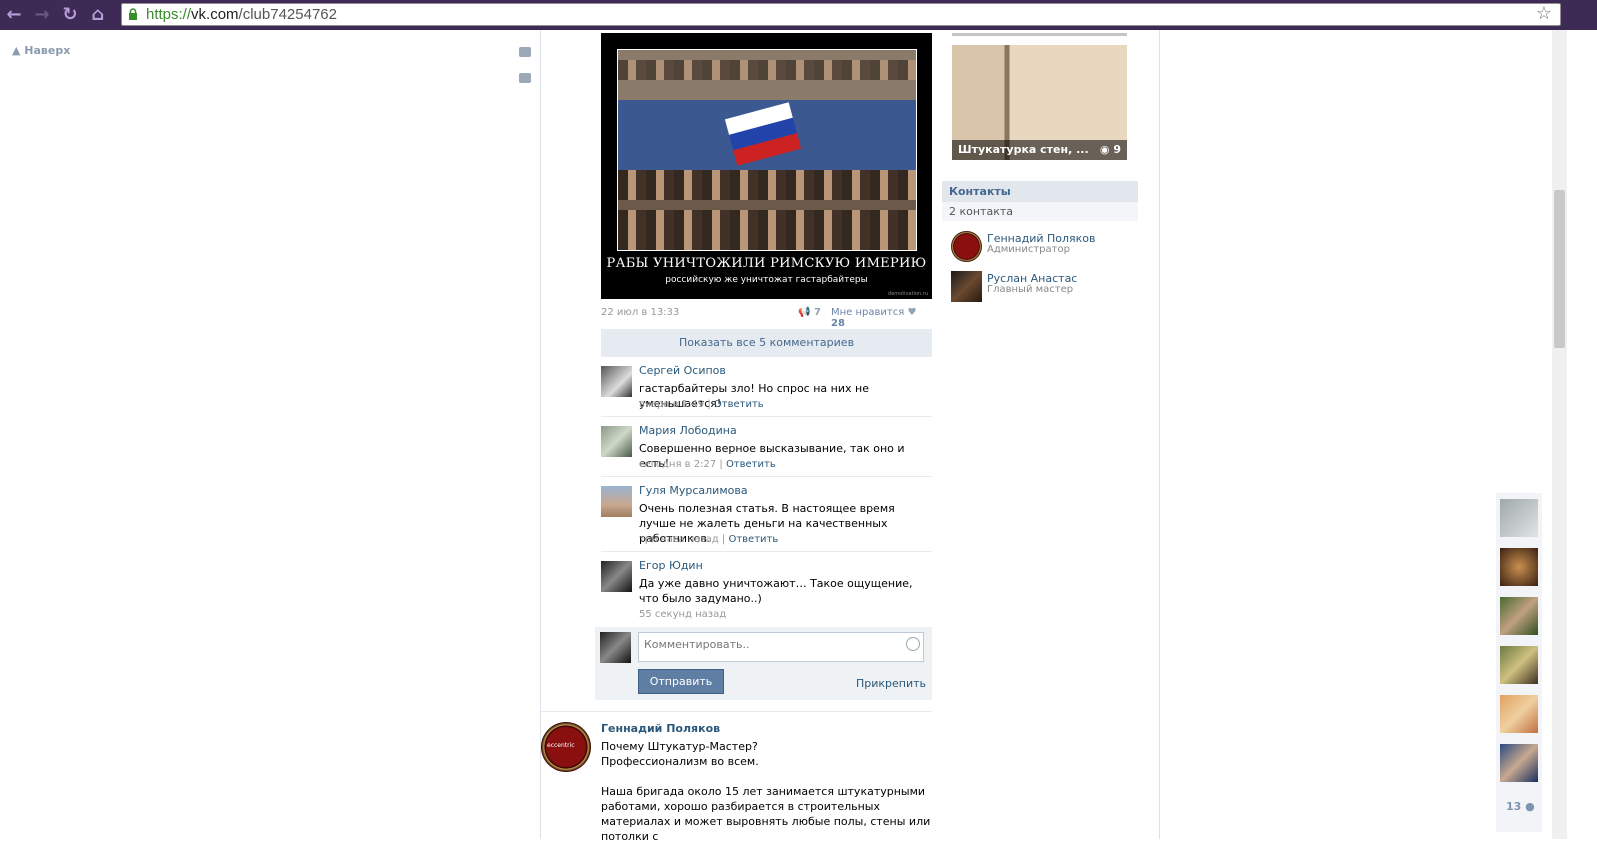  What do you see at coordinates (766, 343) in the screenshot?
I see `show-all-comments-button: Показать все 5 комментариев` at bounding box center [766, 343].